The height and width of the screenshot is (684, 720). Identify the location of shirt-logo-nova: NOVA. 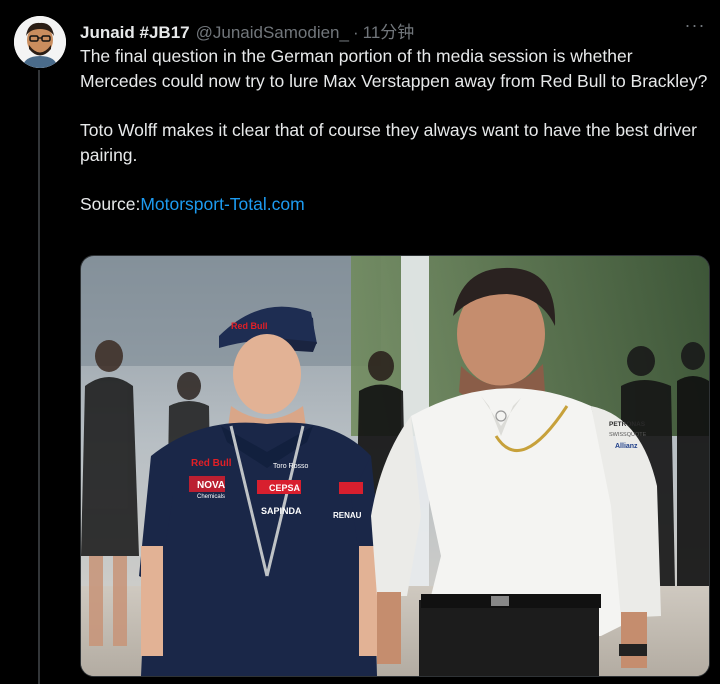
(211, 485).